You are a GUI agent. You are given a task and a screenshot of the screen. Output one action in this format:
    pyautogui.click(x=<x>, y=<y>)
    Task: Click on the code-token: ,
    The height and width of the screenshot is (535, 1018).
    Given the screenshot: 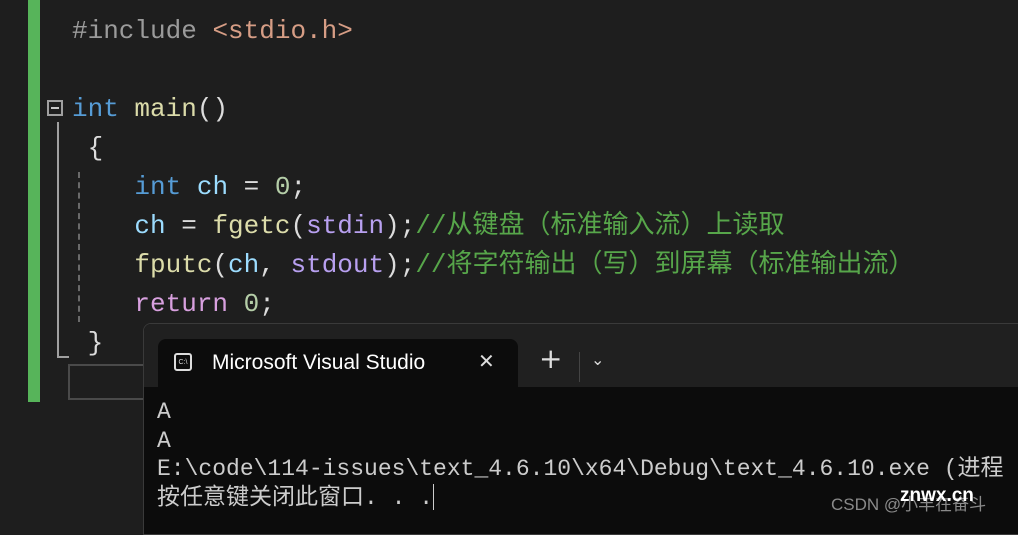 What is the action you would take?
    pyautogui.click(x=275, y=265)
    